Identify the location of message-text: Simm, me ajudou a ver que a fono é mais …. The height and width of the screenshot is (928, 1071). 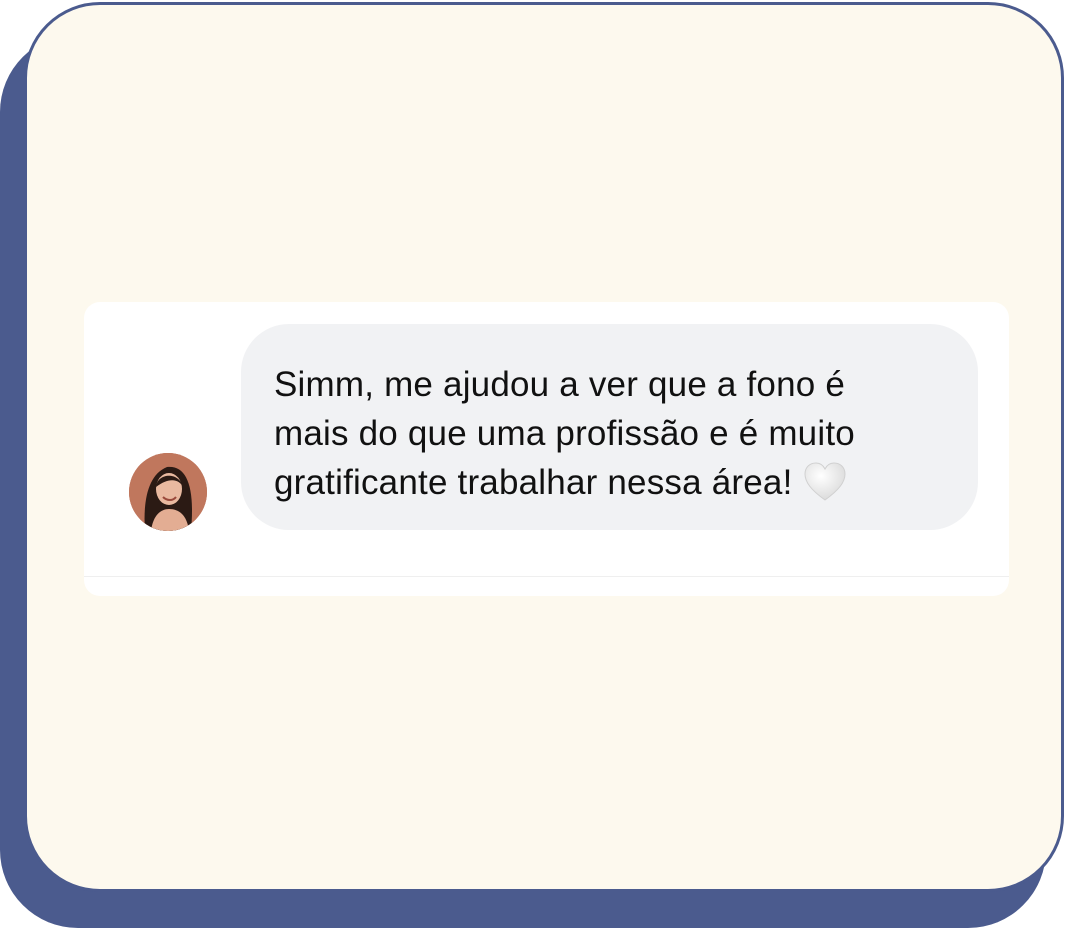
(611, 437).